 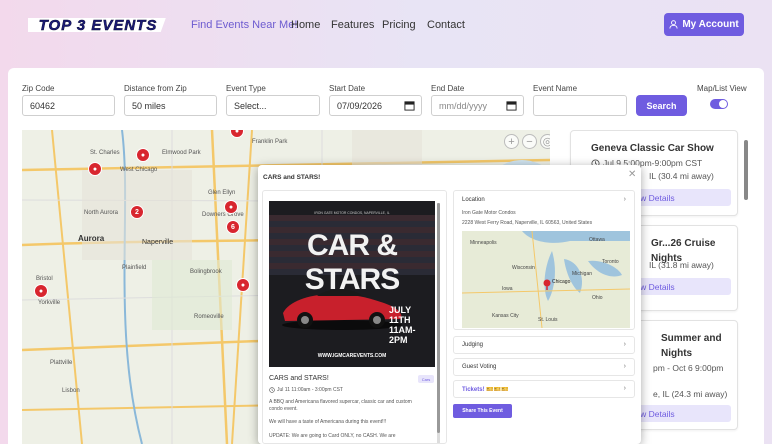 I want to click on tickets-section: Tickets! 🎫🎫🎫 ›, so click(x=544, y=389).